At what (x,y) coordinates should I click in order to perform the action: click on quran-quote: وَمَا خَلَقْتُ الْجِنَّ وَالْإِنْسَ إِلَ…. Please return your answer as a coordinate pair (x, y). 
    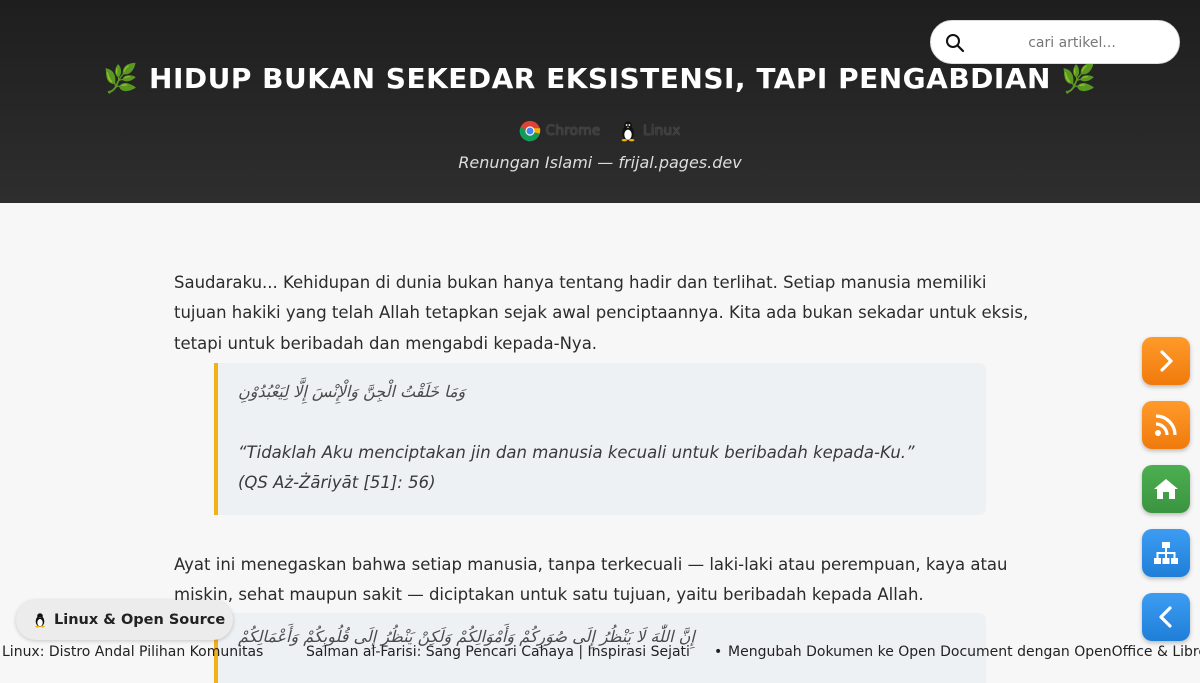
    Looking at the image, I should click on (600, 439).